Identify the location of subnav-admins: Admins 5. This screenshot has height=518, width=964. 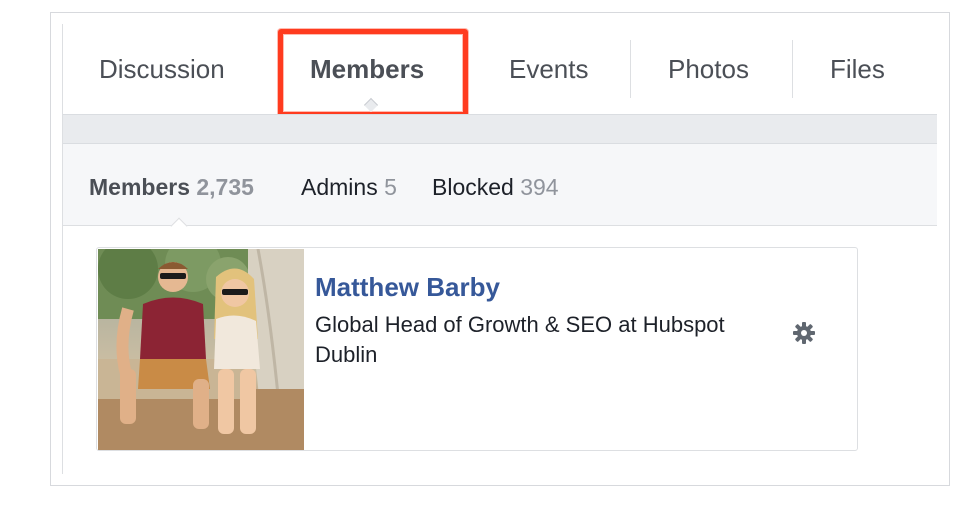
(349, 187).